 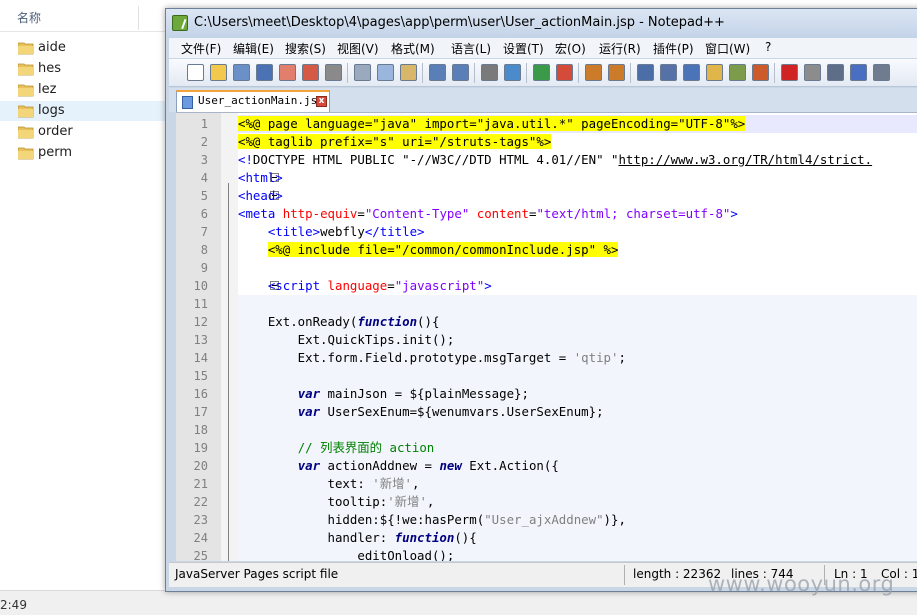 What do you see at coordinates (835, 72) in the screenshot?
I see `play-macro-icon` at bounding box center [835, 72].